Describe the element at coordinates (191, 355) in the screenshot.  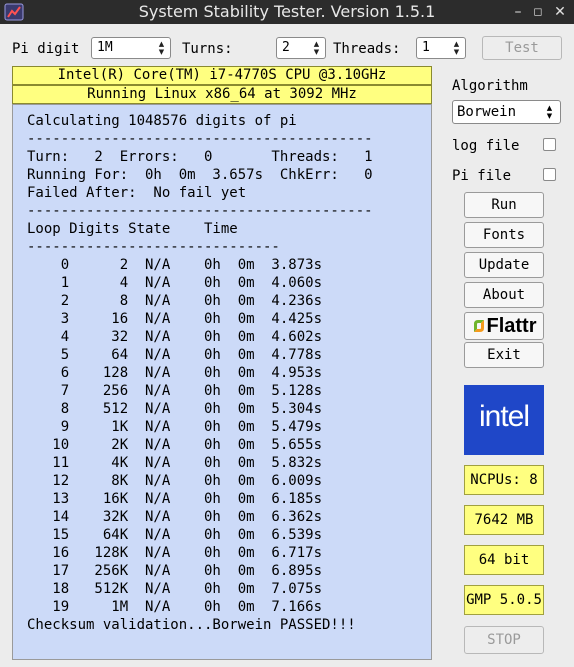
I see `output-row: 5 64 N/A 0h 0m 4.778s` at that location.